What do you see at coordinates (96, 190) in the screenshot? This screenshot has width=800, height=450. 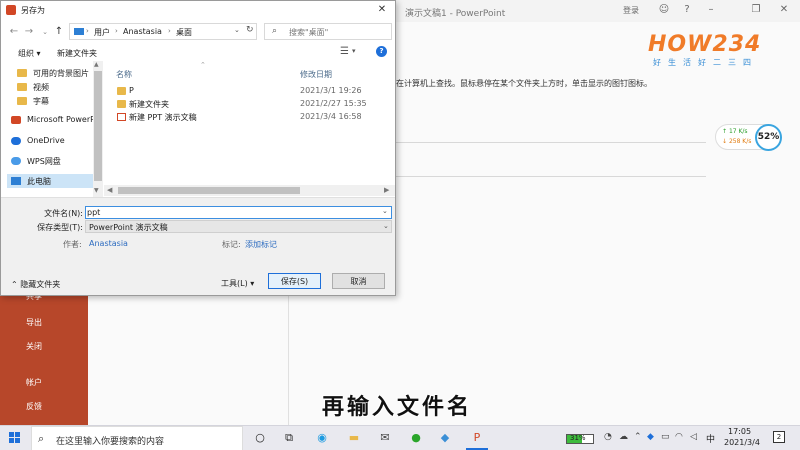 I see `scroll-down-icon: ▼` at bounding box center [96, 190].